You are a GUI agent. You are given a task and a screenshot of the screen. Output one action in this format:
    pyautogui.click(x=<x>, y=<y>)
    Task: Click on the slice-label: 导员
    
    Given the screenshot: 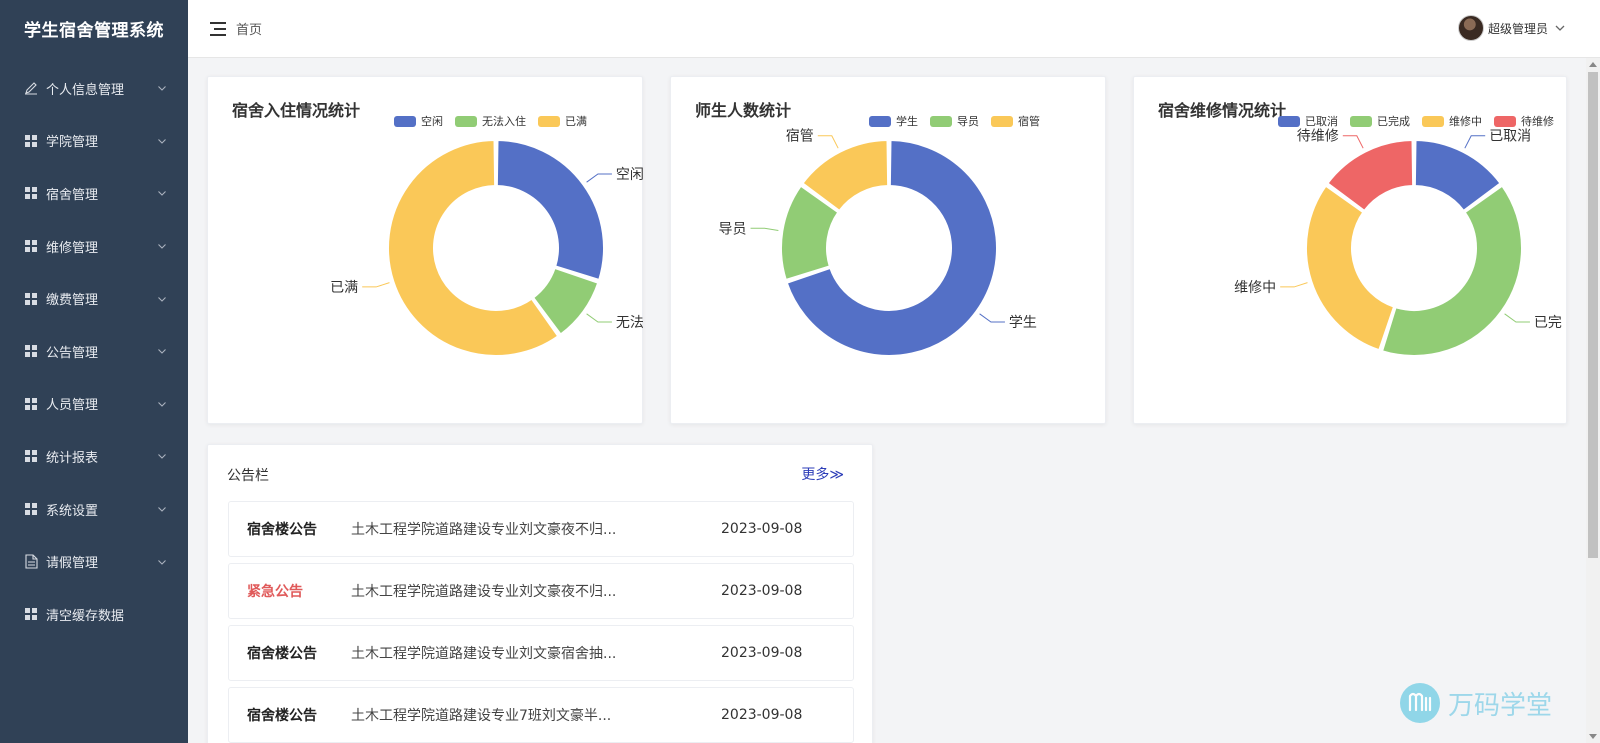 What is the action you would take?
    pyautogui.click(x=733, y=229)
    